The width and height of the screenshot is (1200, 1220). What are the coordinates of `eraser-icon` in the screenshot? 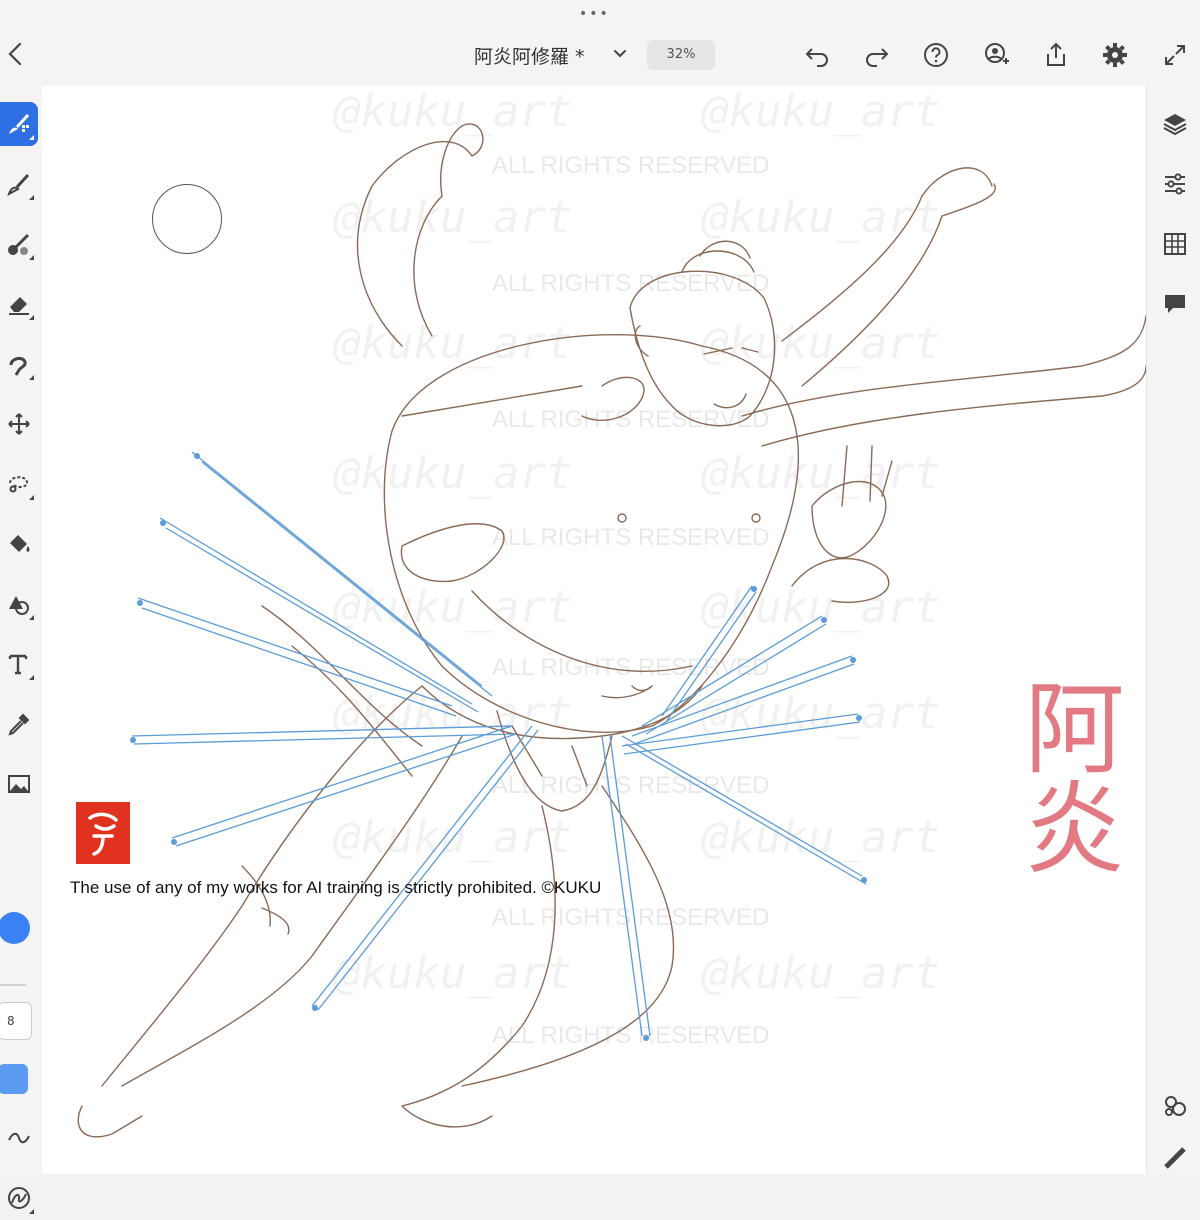 It's located at (19, 306).